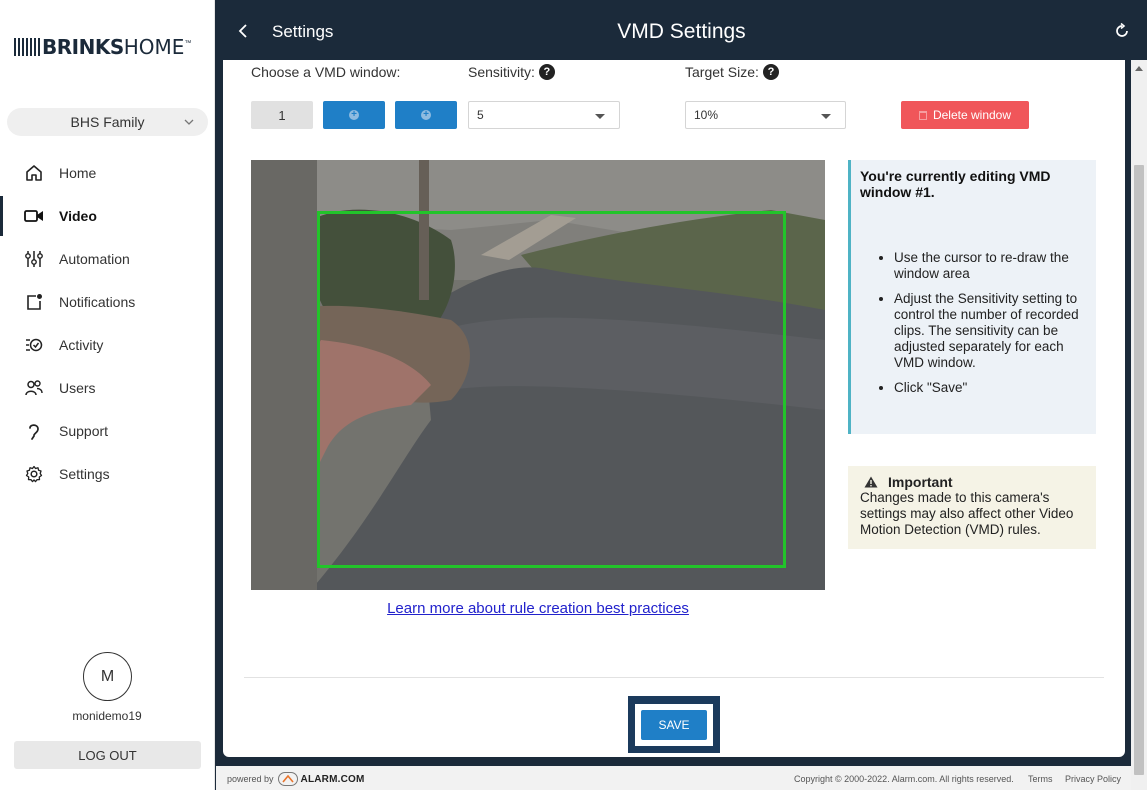 This screenshot has width=1147, height=790. I want to click on brand-logo: BRINKS HOME ™, so click(109, 47).